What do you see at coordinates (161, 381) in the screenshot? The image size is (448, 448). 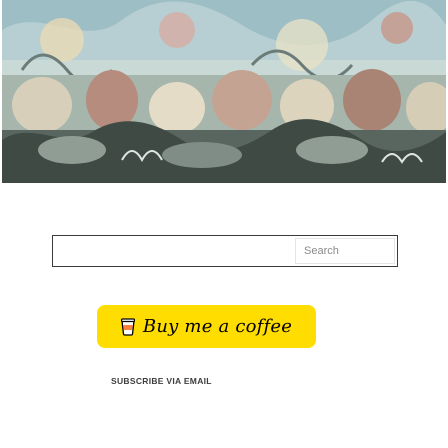 I see `subscribe-heading: SUBSCRIBE VIA EMAIL` at bounding box center [161, 381].